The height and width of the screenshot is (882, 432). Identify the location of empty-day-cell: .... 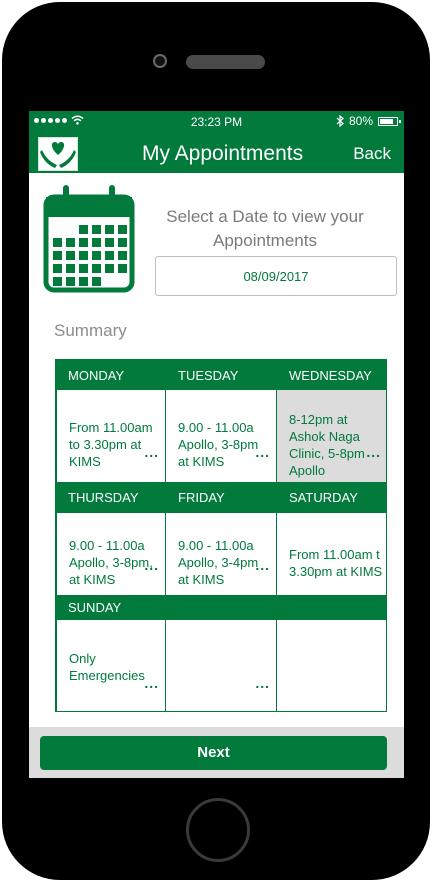
(221, 665).